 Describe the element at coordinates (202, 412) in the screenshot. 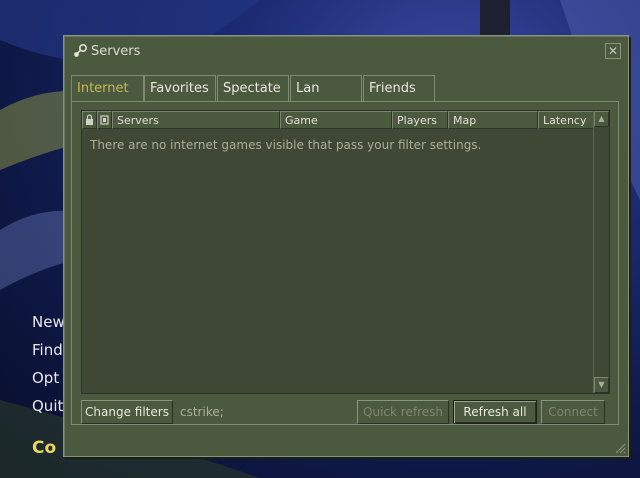

I see `filter-summary: cstrike;` at that location.